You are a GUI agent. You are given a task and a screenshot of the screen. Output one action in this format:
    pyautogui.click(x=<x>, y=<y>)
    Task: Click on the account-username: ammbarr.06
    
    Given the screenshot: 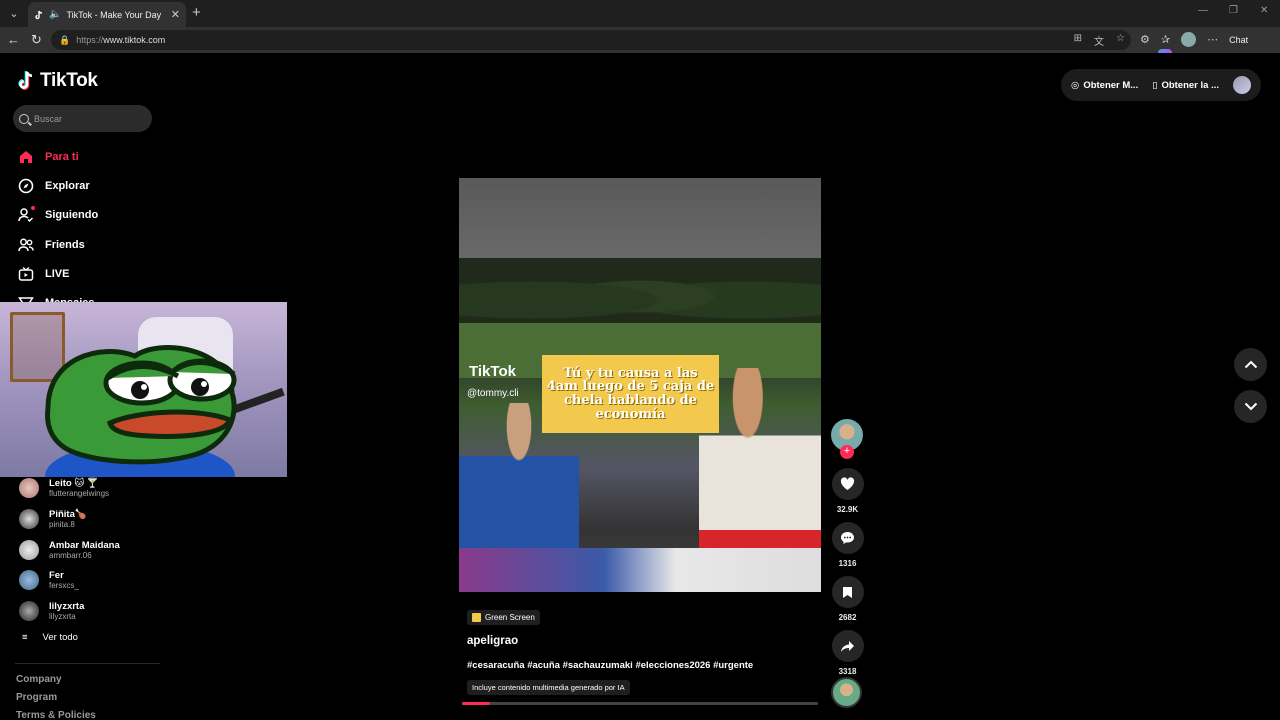 What is the action you would take?
    pyautogui.click(x=70, y=555)
    